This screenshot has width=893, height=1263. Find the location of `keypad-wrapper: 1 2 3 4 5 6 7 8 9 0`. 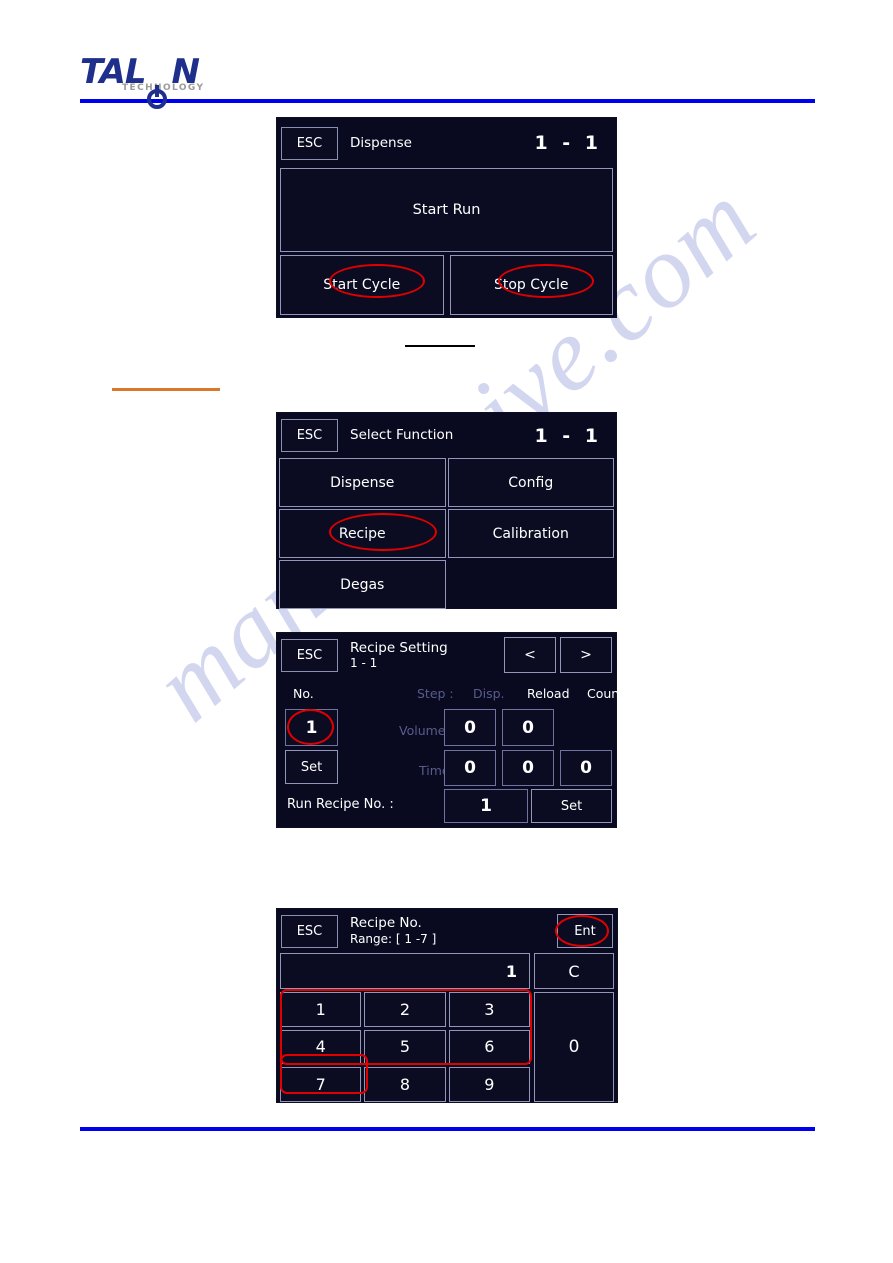

keypad-wrapper: 1 2 3 4 5 6 7 8 9 0 is located at coordinates (447, 1047).